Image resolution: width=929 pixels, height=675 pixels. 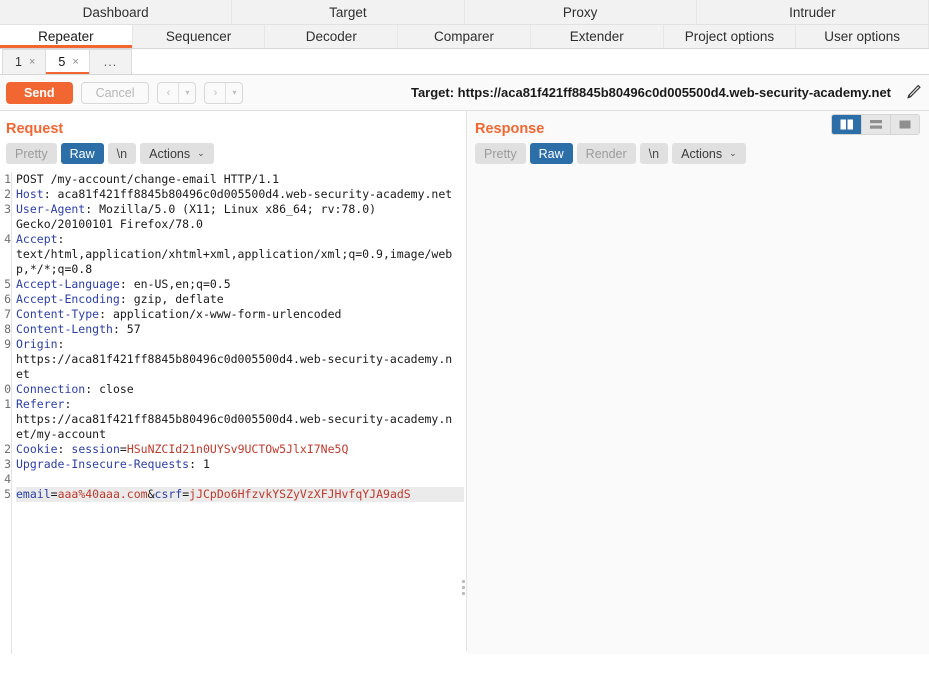 What do you see at coordinates (241, 344) in the screenshot?
I see `code-line: Origin:` at bounding box center [241, 344].